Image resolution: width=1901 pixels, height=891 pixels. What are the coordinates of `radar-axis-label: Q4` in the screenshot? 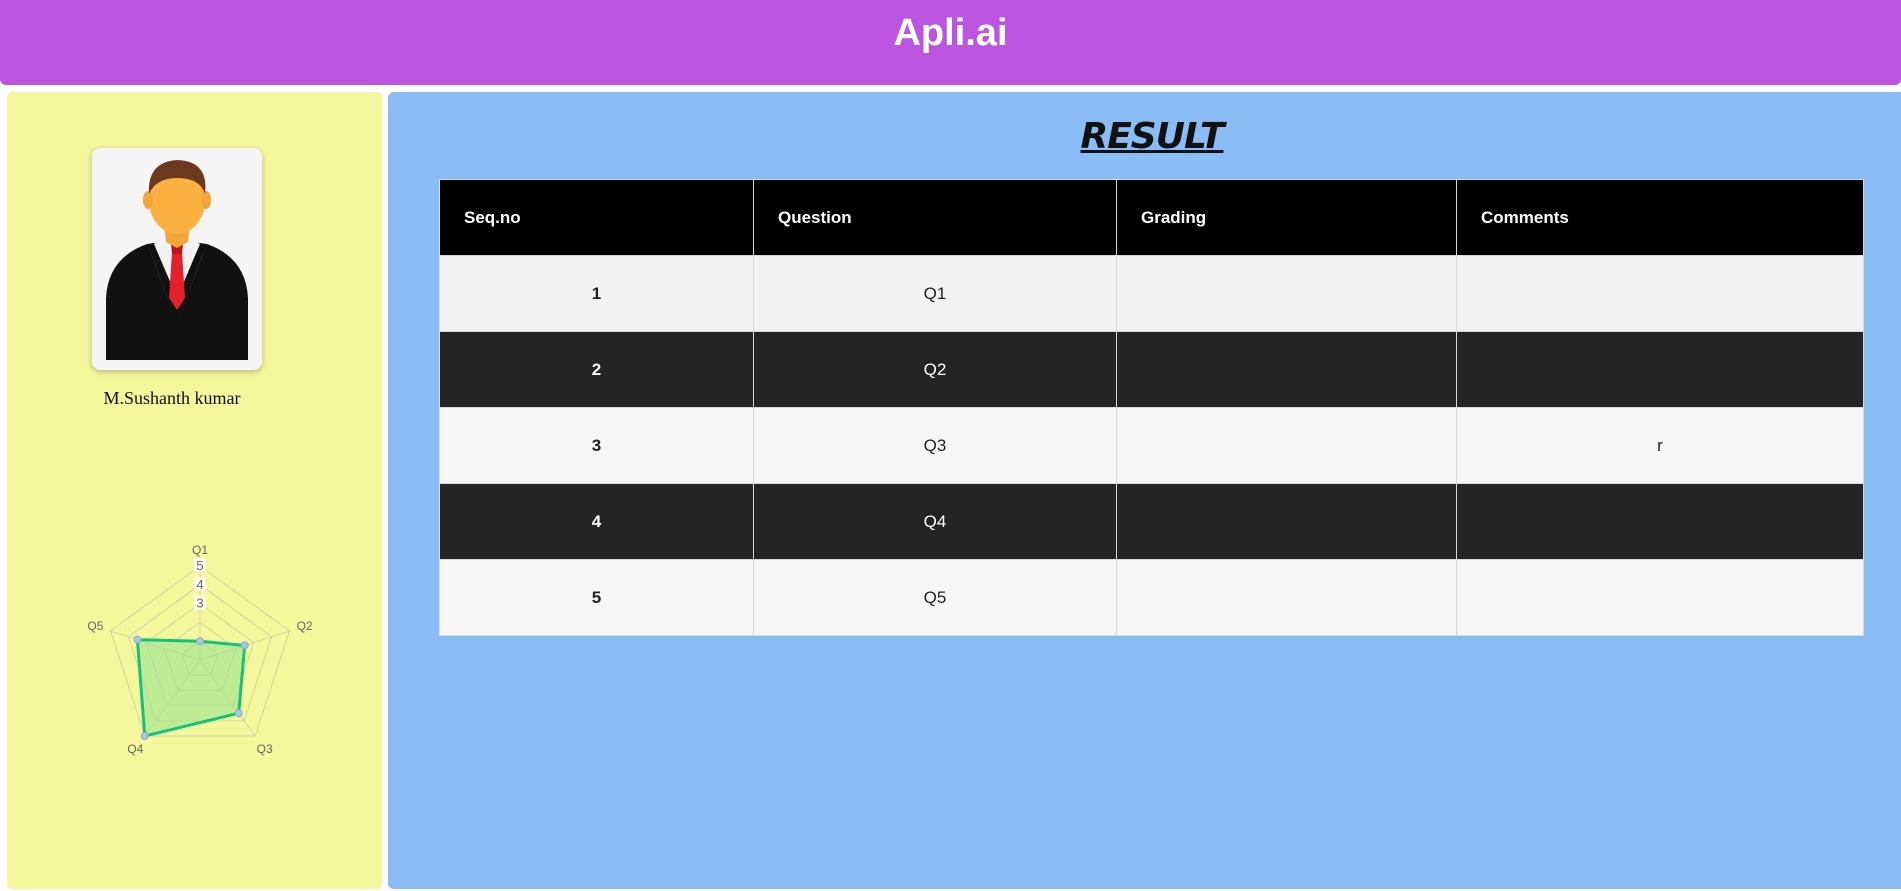 It's located at (135, 749).